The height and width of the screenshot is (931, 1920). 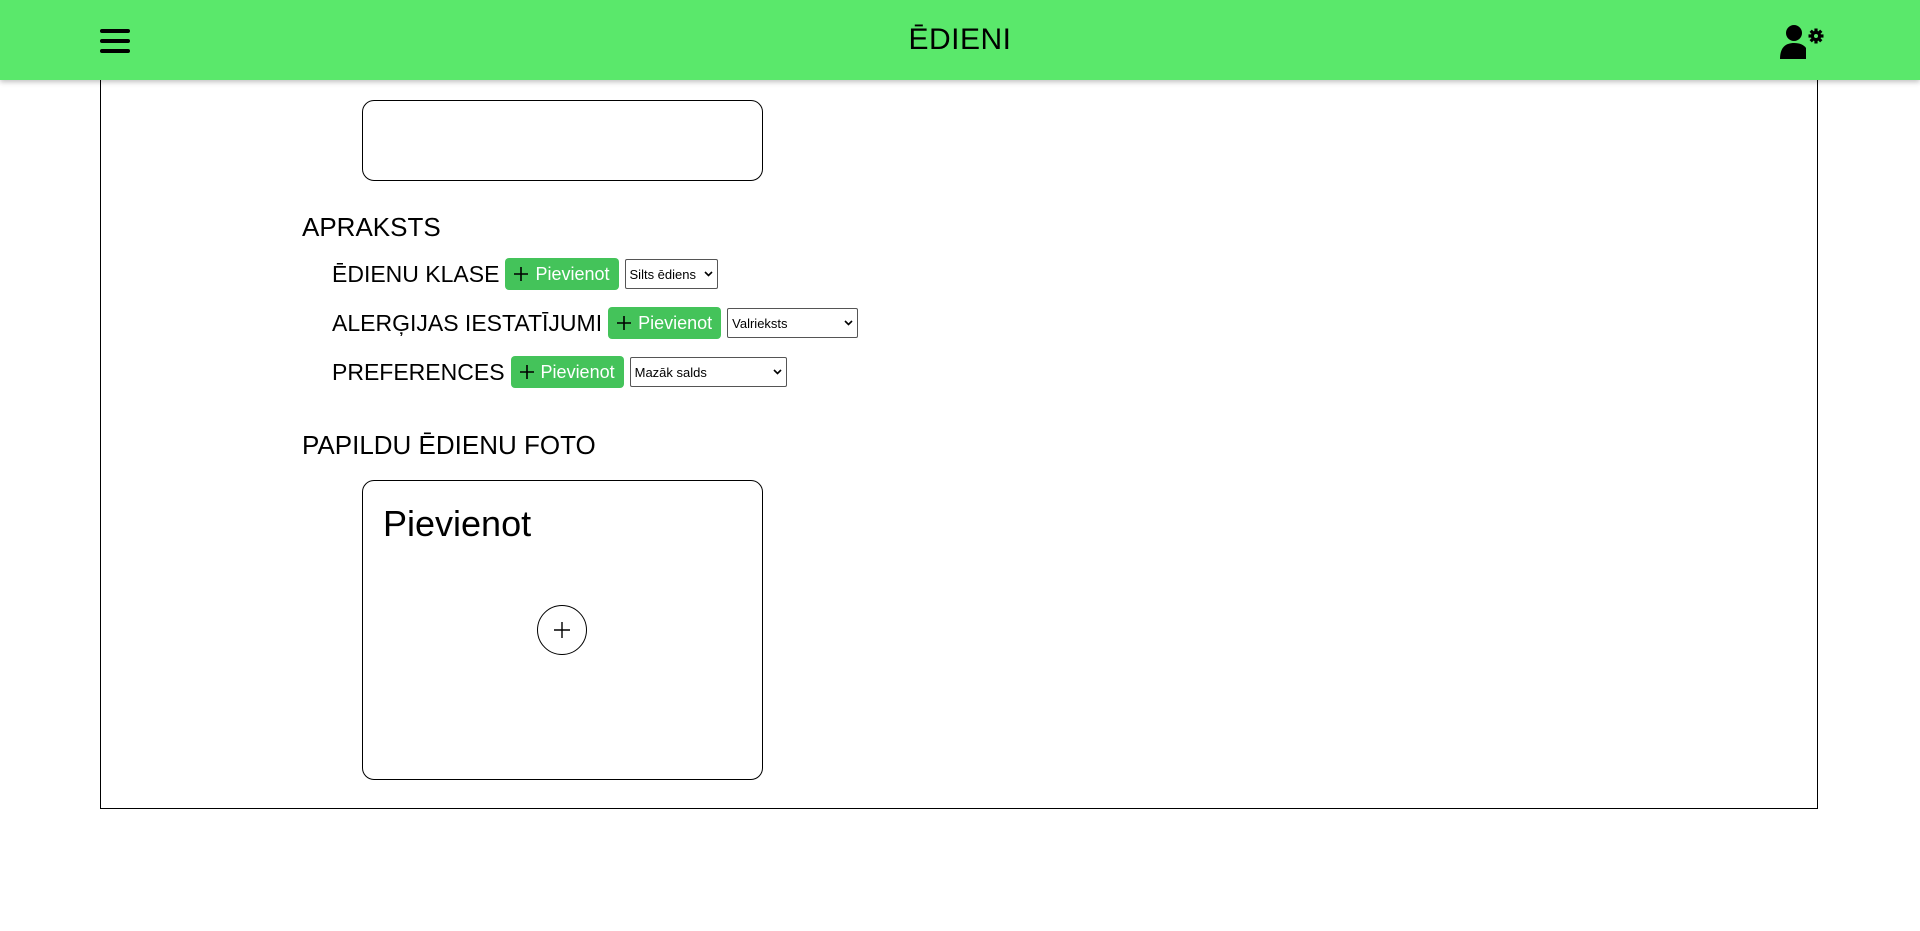 I want to click on dish-class-label: ĒDIENU KLASE, so click(x=416, y=273).